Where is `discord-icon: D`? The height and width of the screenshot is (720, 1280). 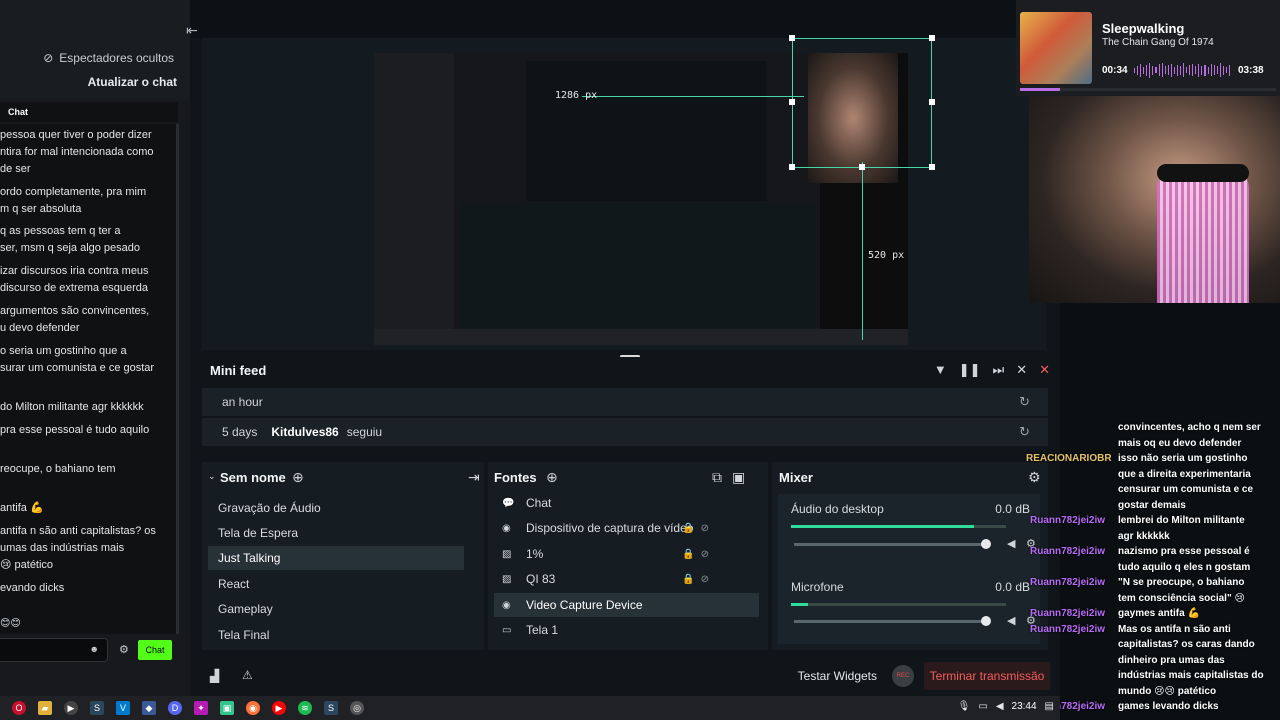 discord-icon: D is located at coordinates (175, 708).